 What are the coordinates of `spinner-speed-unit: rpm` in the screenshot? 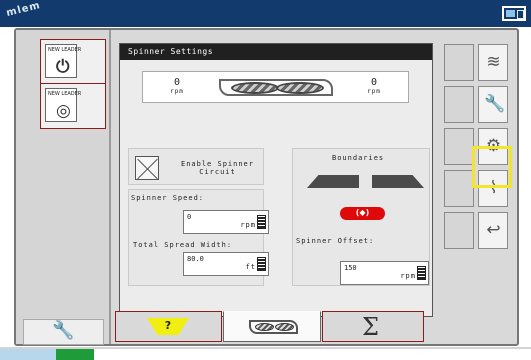 It's located at (248, 225).